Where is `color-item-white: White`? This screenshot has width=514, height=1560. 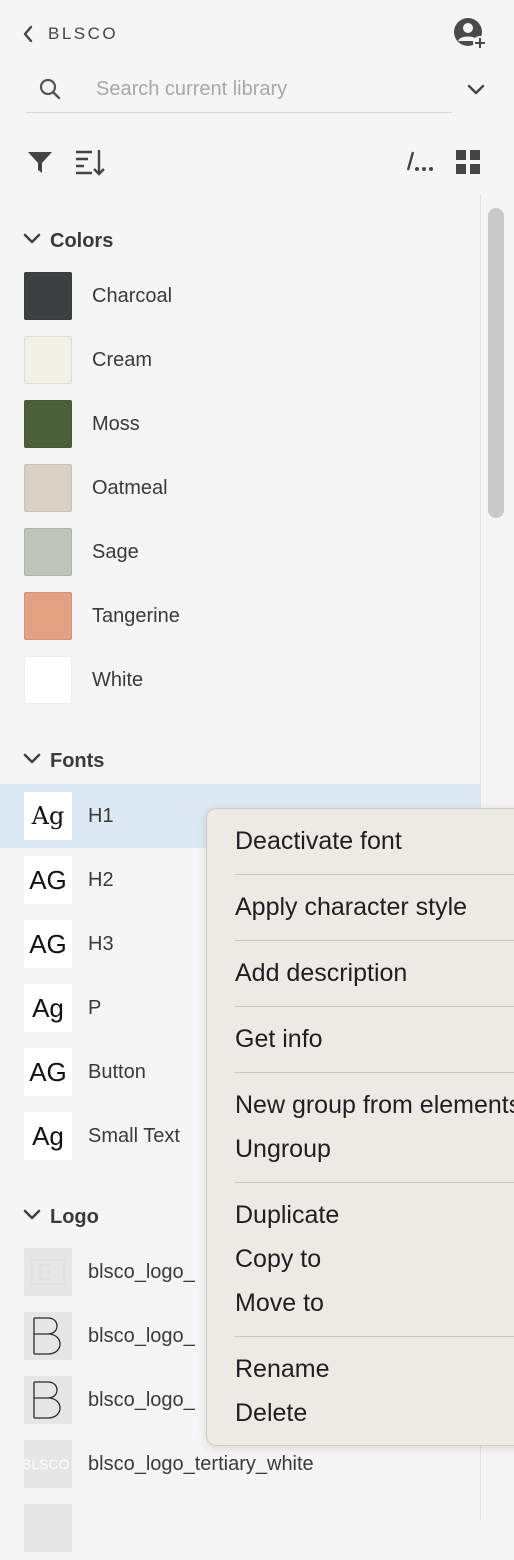
color-item-white: White is located at coordinates (240, 680).